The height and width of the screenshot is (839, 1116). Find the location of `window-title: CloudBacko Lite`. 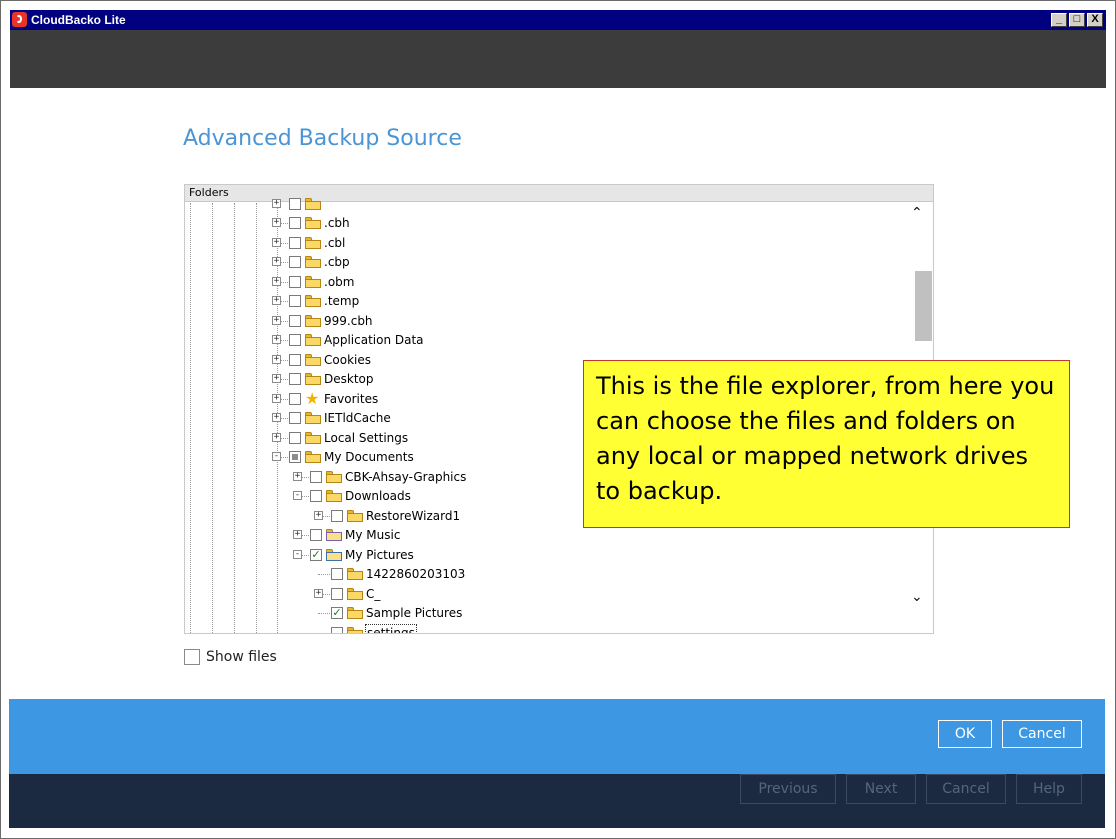

window-title: CloudBacko Lite is located at coordinates (78, 20).